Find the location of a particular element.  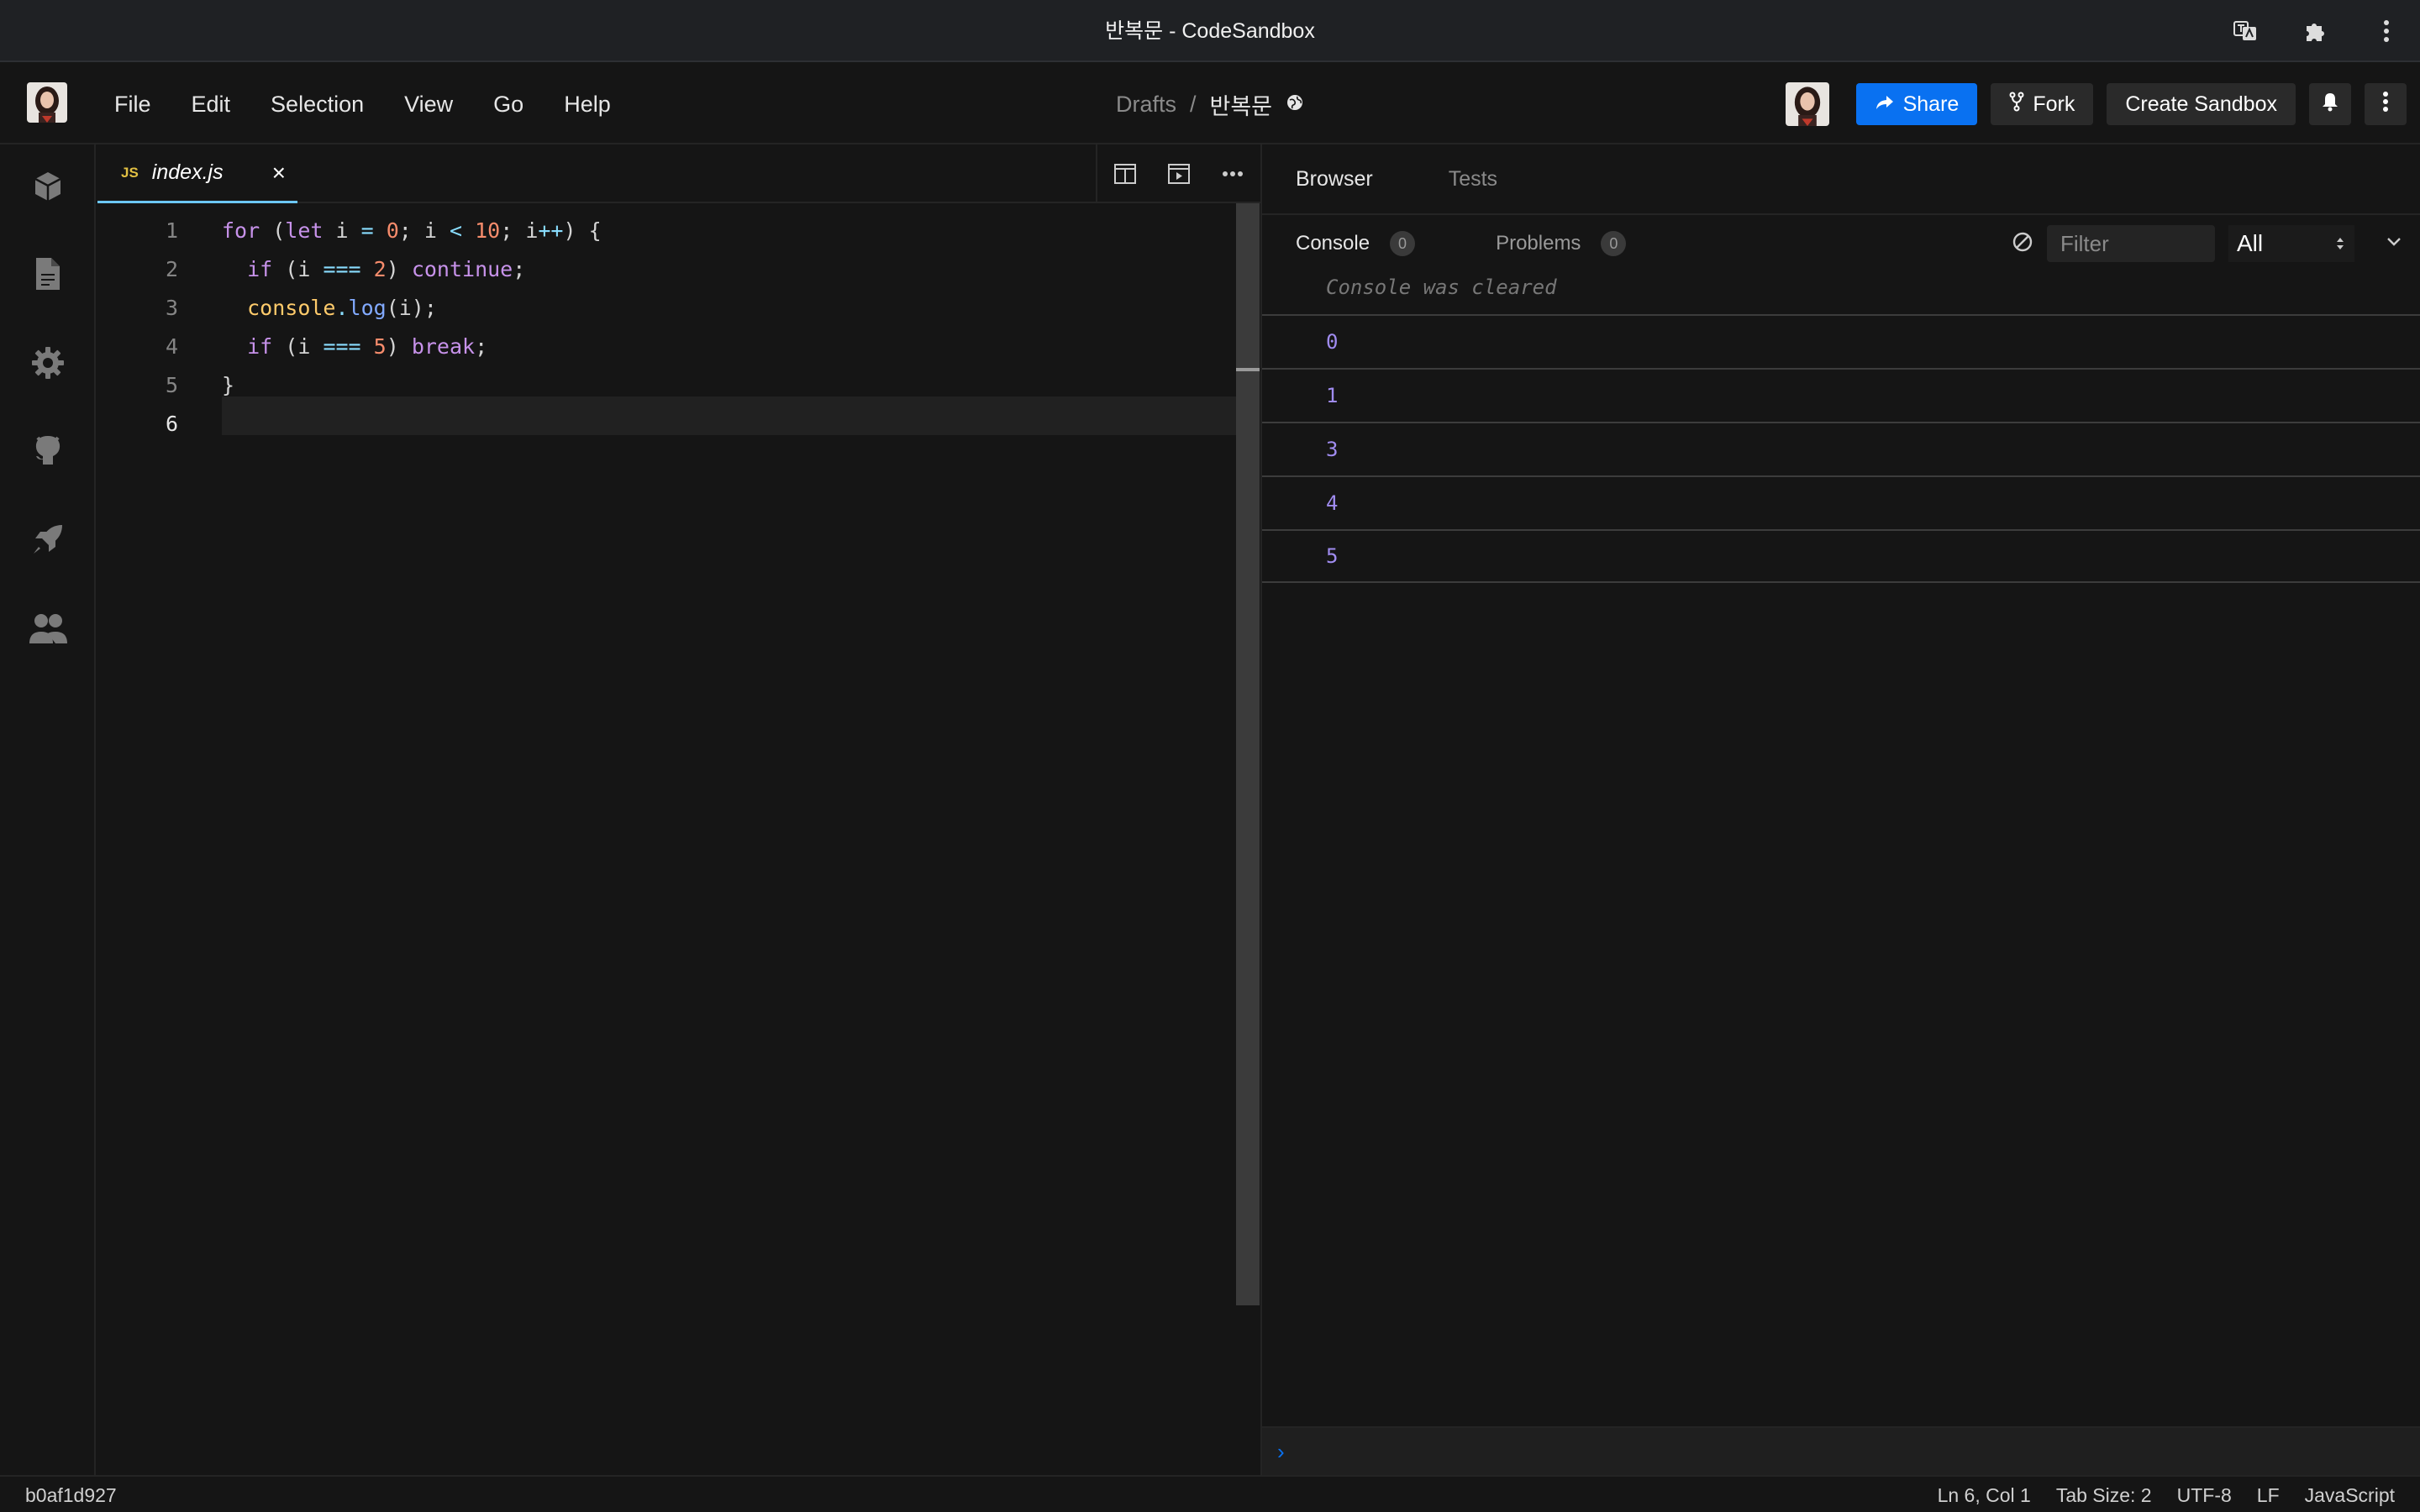

console-log-entry: 3 is located at coordinates (1841, 448).